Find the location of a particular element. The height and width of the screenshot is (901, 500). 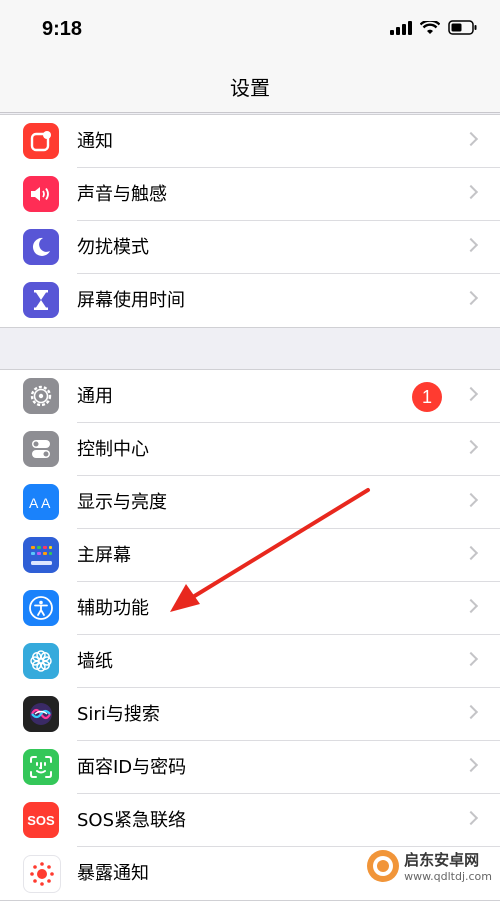

settings-row-sounds: 声音与触感 is located at coordinates (250, 194).